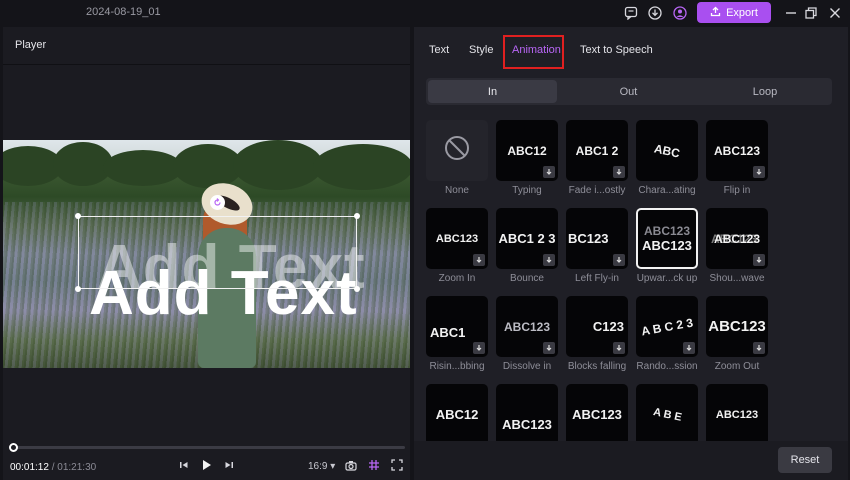  Describe the element at coordinates (184, 465) in the screenshot. I see `prev-frame-icon` at that location.